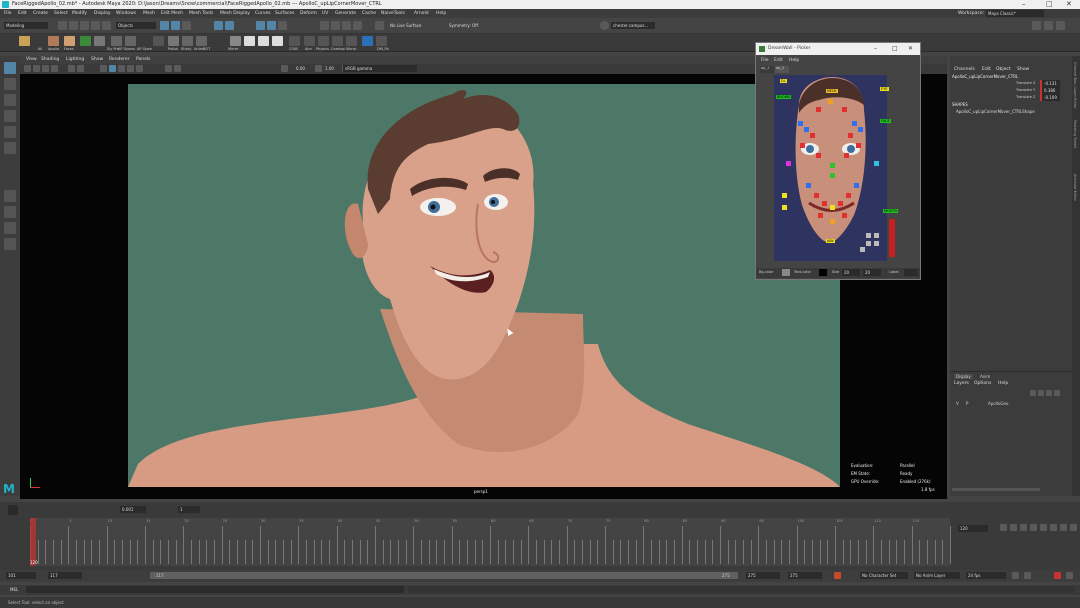  What do you see at coordinates (335, 25) in the screenshot?
I see `ipr-render-icon` at bounding box center [335, 25].